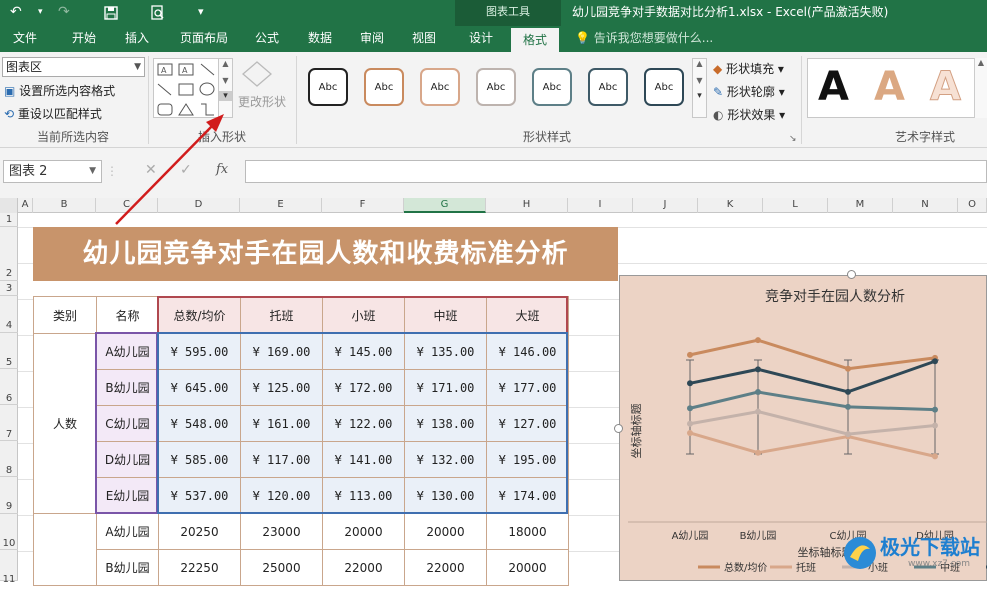 This screenshot has height=610, width=987. I want to click on name-cell: A幼儿园, so click(127, 531).